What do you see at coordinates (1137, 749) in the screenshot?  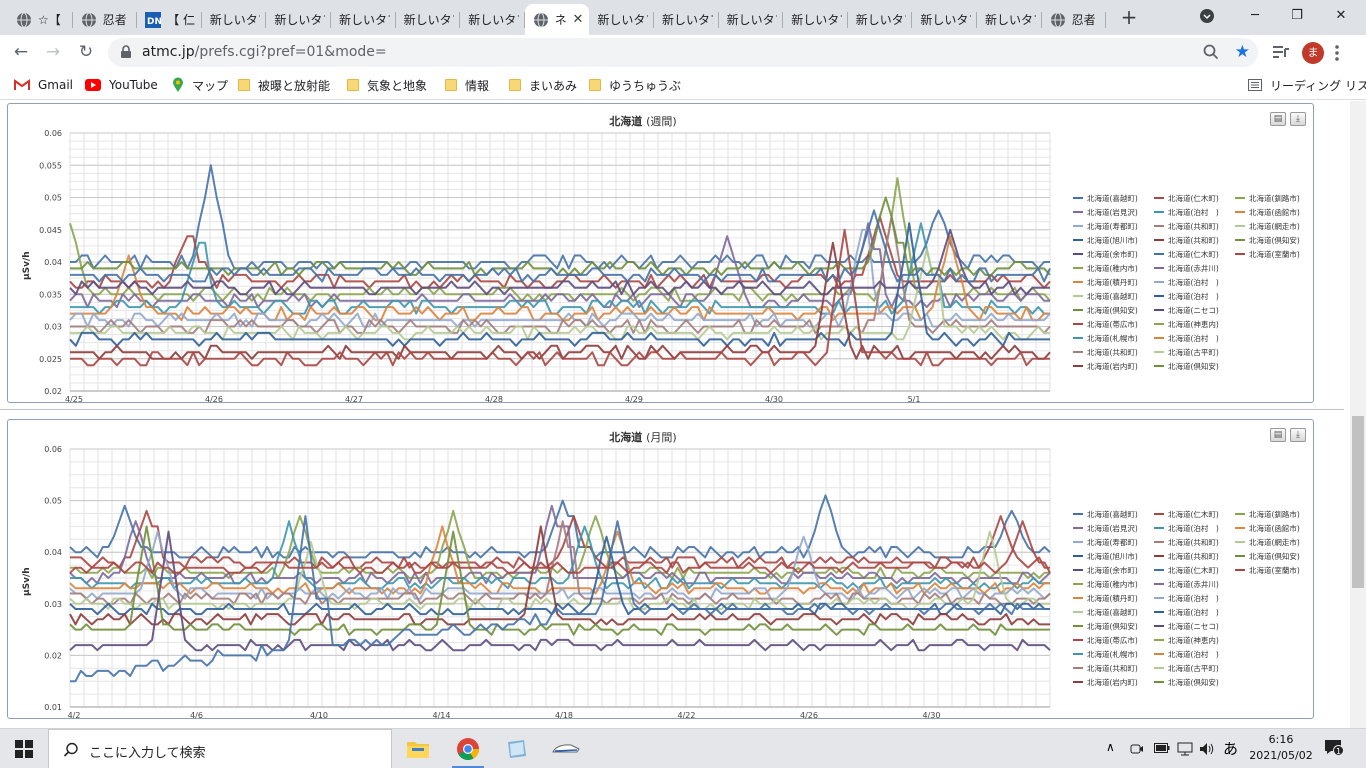 I see `meet-now-icon` at bounding box center [1137, 749].